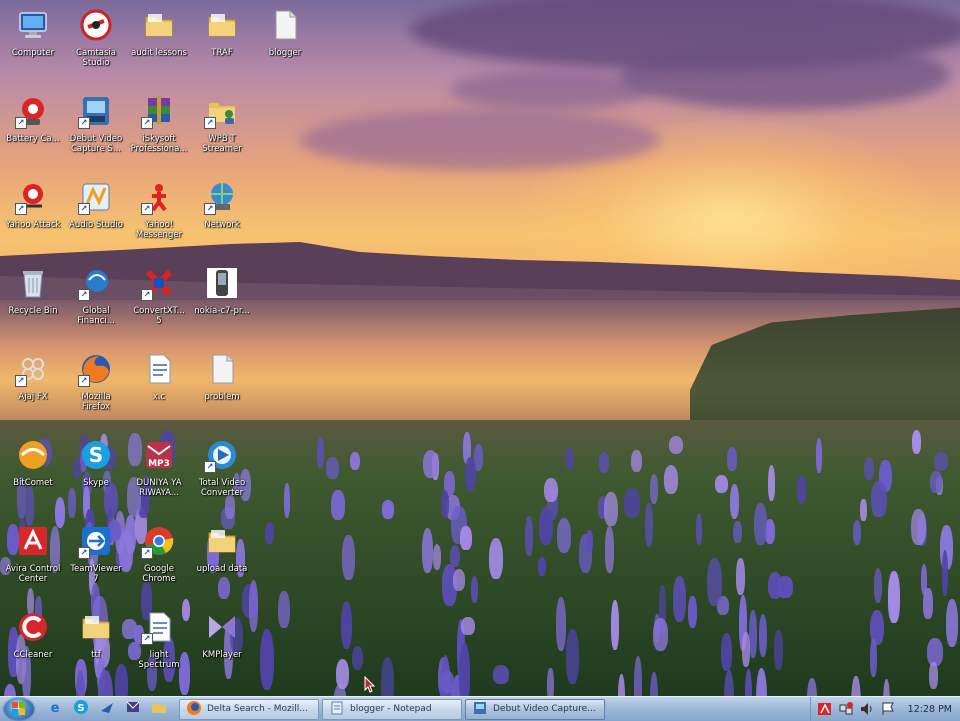  What do you see at coordinates (96, 483) in the screenshot?
I see `desktop-icon-label: Skype` at bounding box center [96, 483].